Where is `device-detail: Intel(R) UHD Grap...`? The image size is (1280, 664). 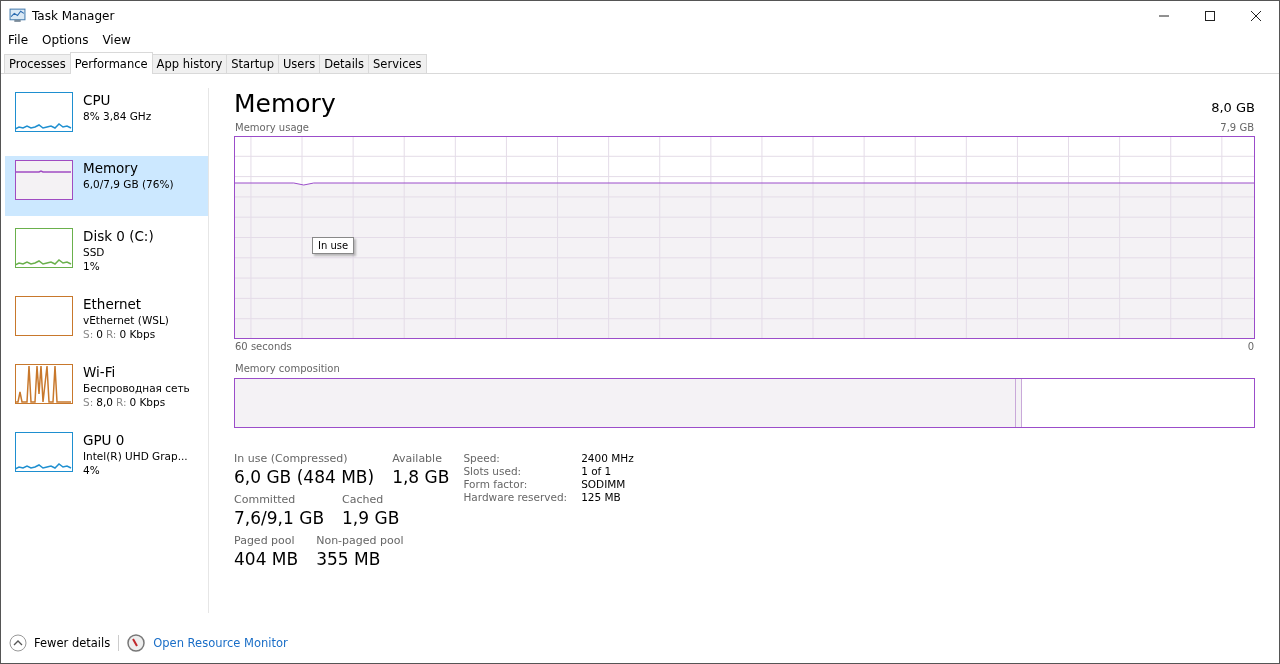 device-detail: Intel(R) UHD Grap... is located at coordinates (135, 456).